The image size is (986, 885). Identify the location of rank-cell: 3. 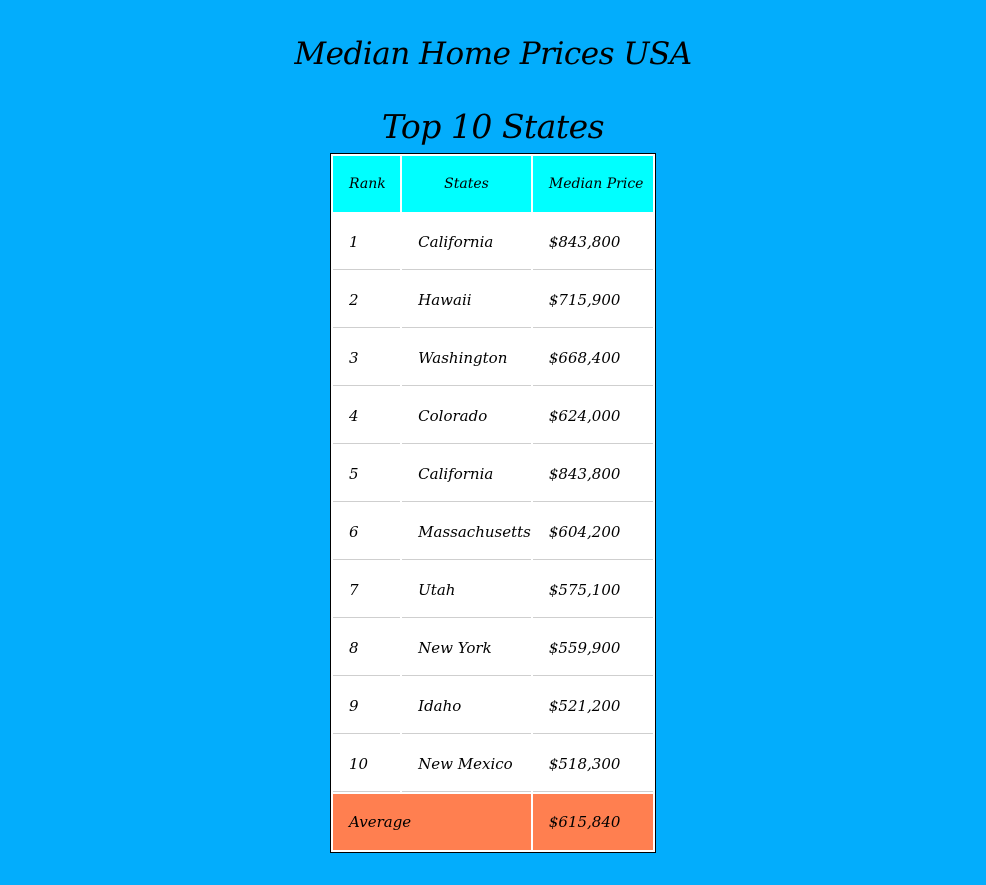
(367, 358).